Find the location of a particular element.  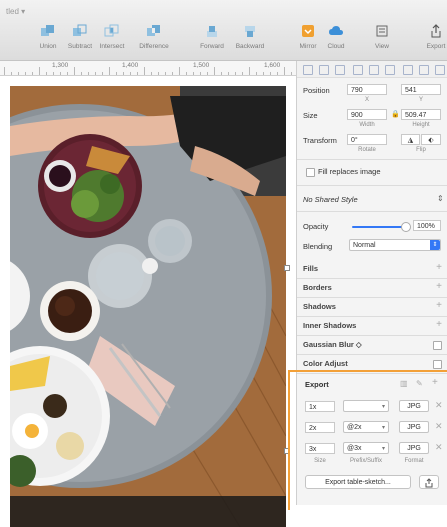

selection-handle is located at coordinates (287, 268).